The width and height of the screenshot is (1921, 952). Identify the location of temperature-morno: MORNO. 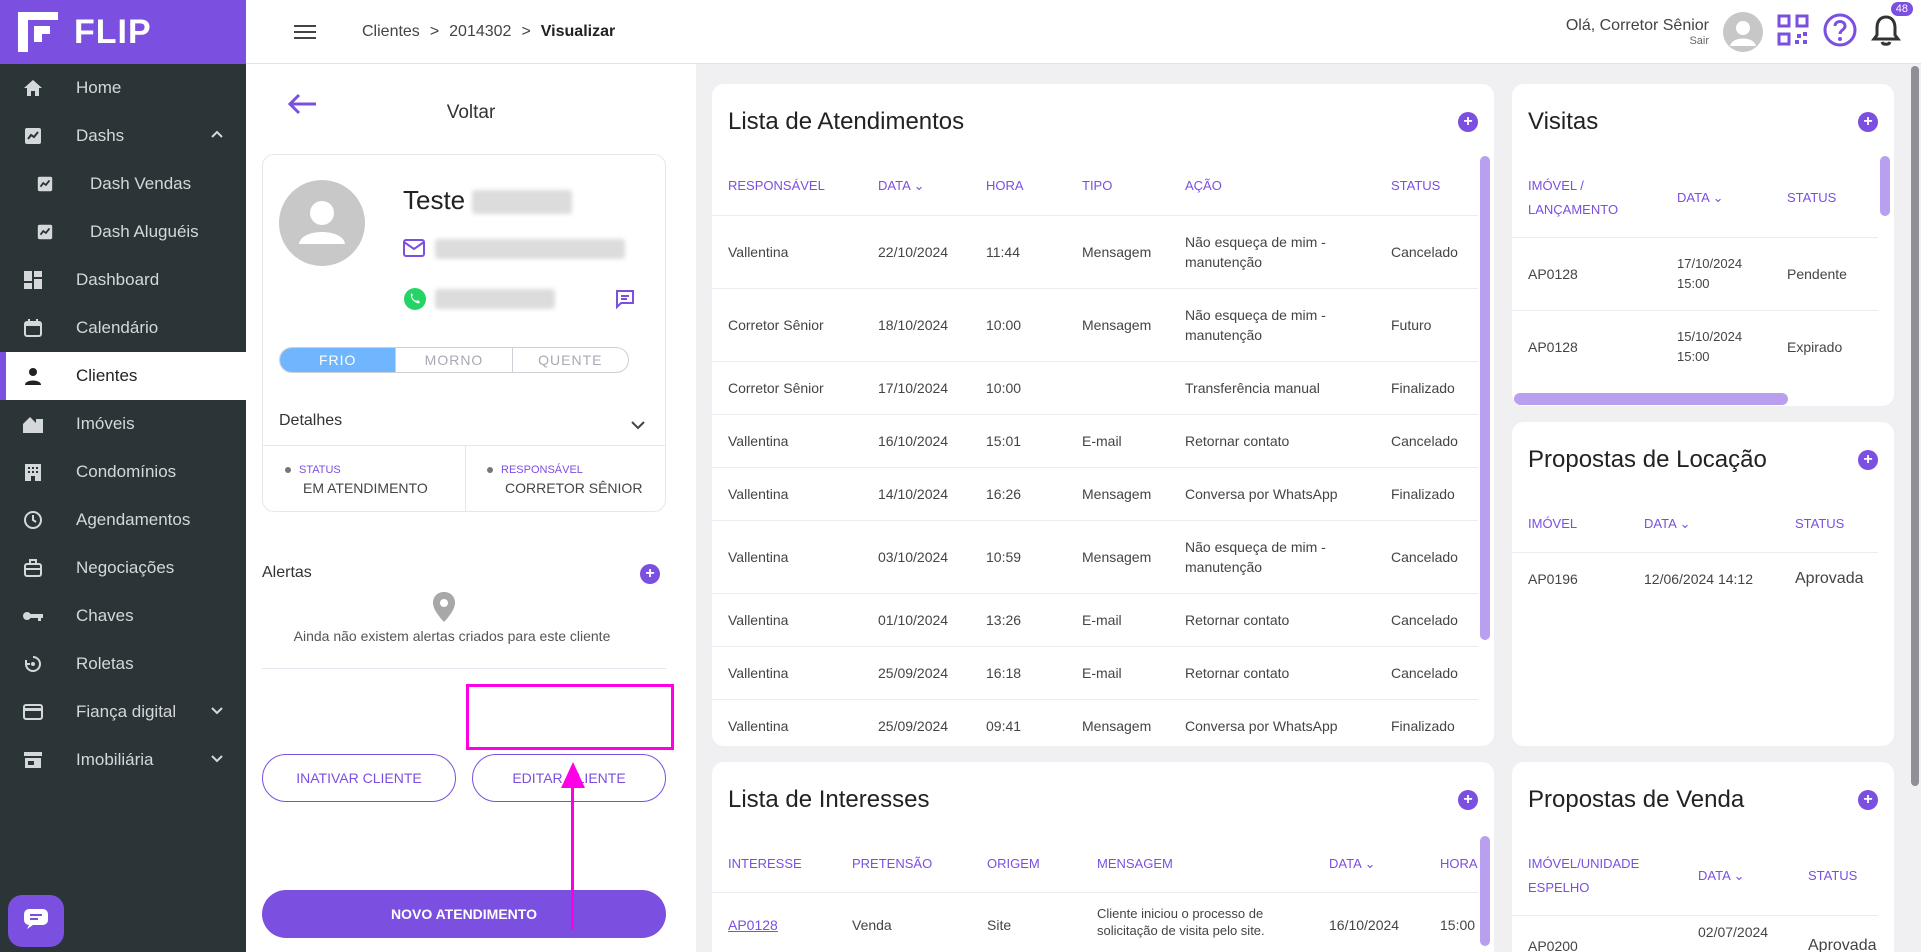
(454, 360).